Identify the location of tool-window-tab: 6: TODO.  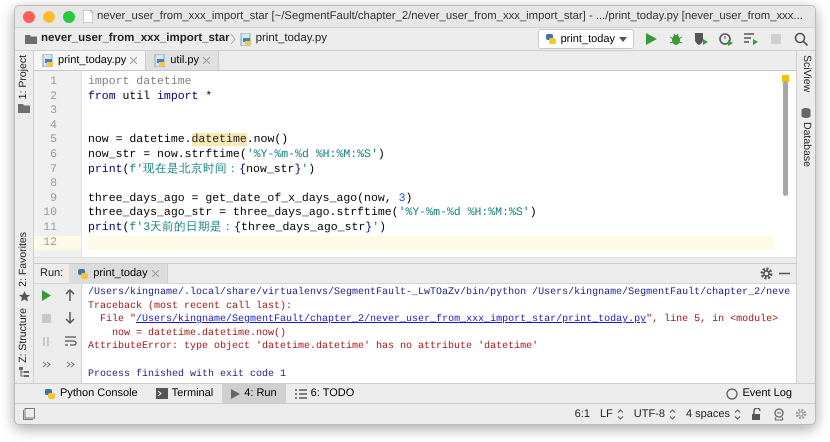
(325, 394).